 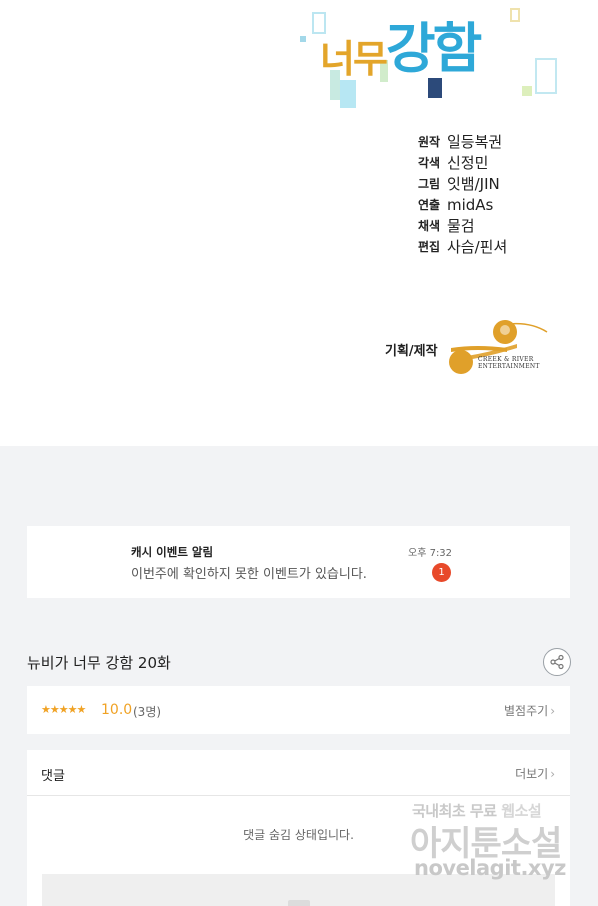 What do you see at coordinates (477, 247) in the screenshot?
I see `credit-name: 사슴/핀셔` at bounding box center [477, 247].